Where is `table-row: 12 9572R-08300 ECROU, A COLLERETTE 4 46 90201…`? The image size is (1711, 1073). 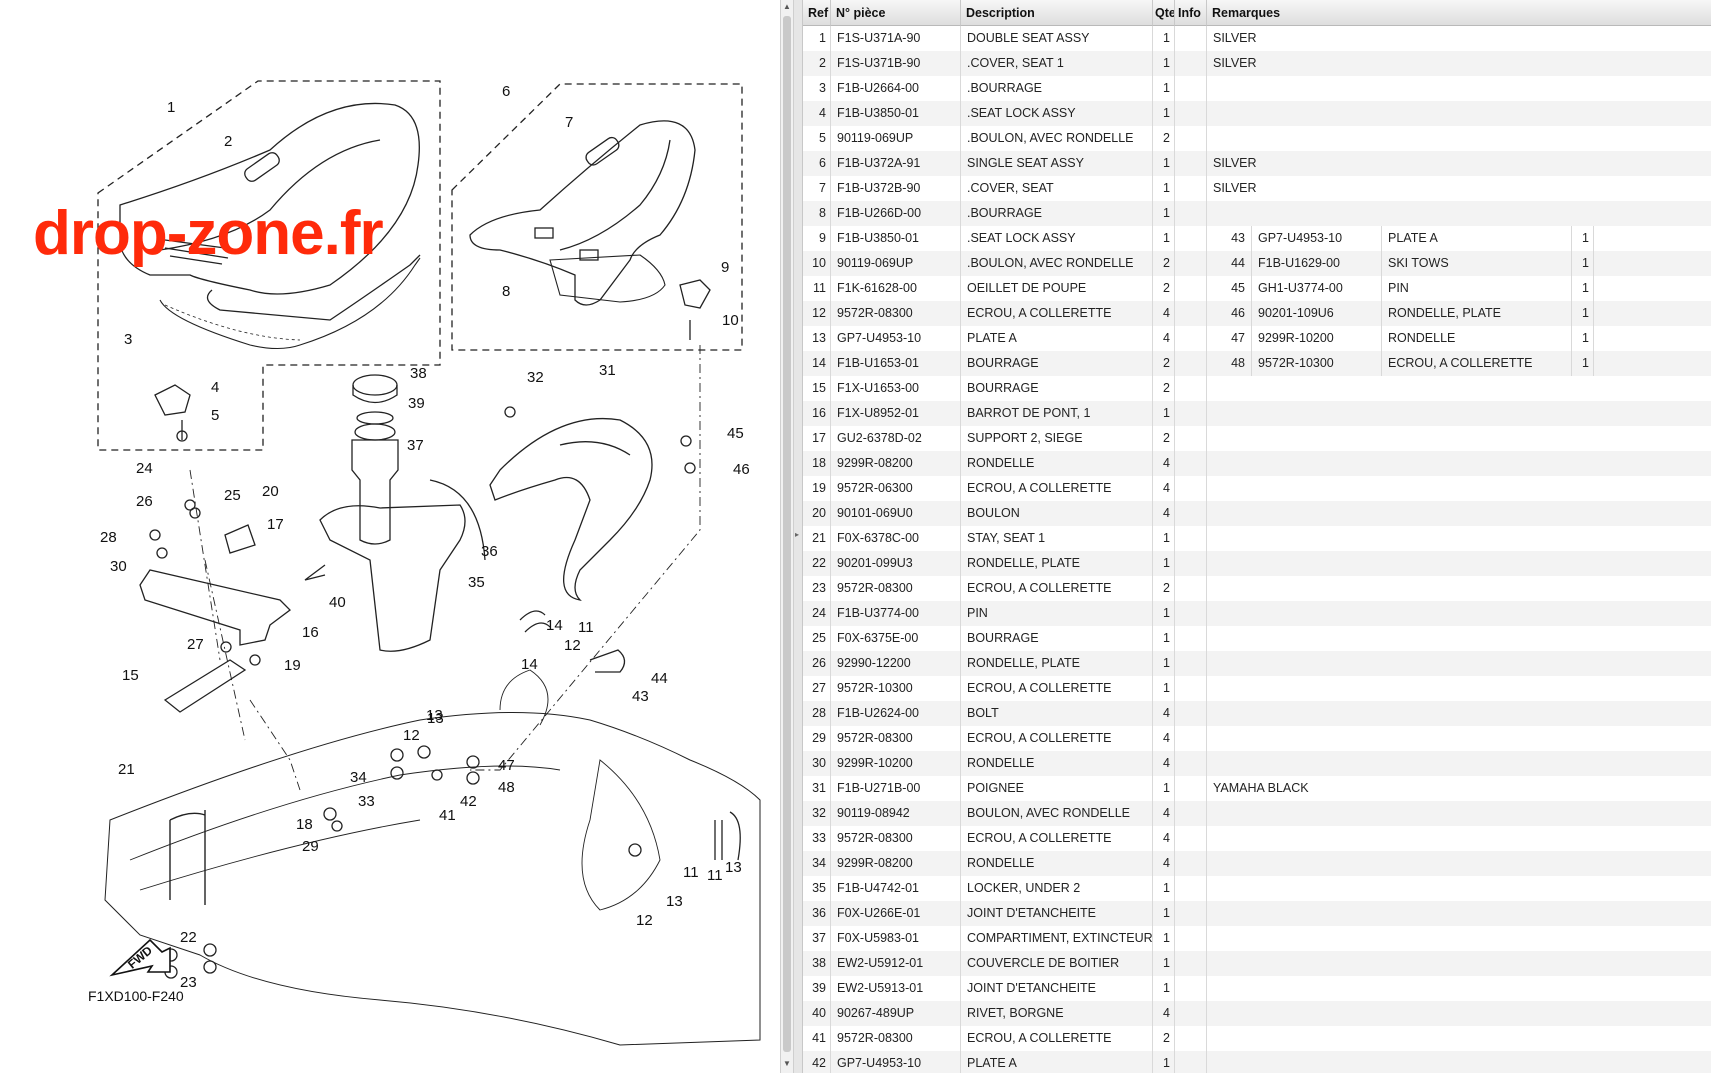
table-row: 12 9572R-08300 ECROU, A COLLERETTE 4 46 90201… is located at coordinates (1257, 313).